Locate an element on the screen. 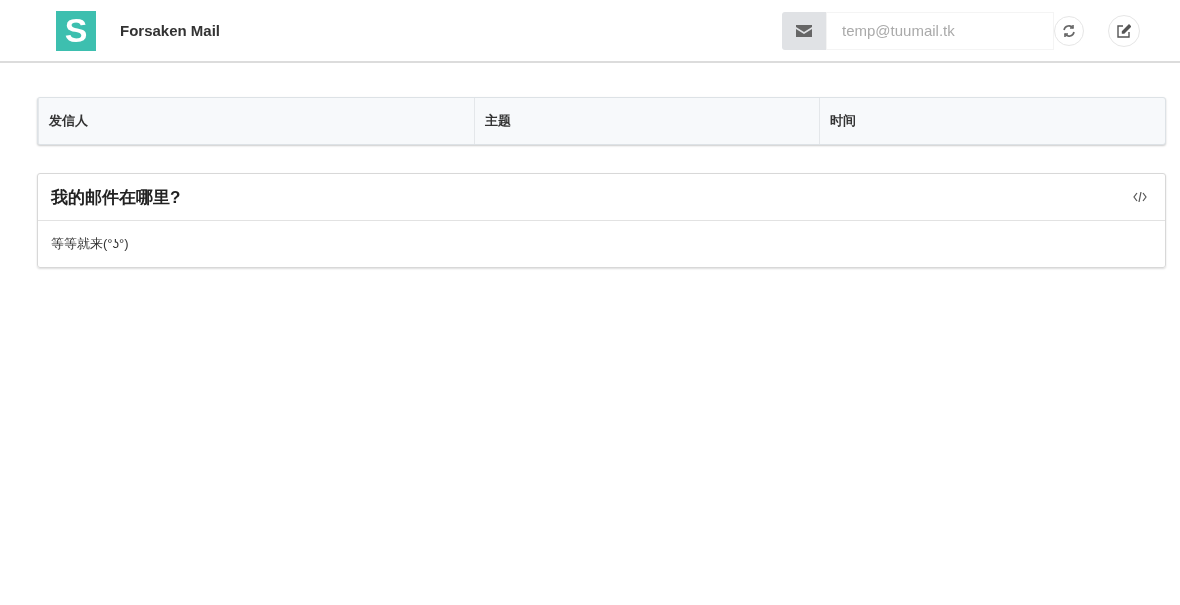 The image size is (1180, 605). column-header: 发信人 is located at coordinates (256, 121).